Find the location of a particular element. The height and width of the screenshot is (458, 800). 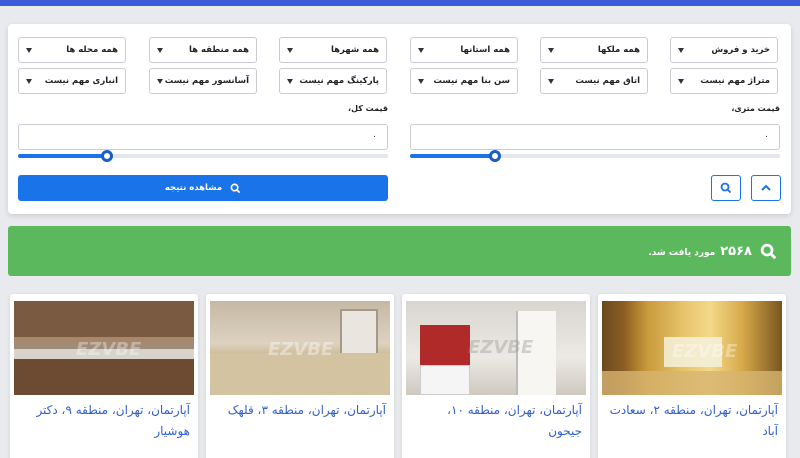

building-age-select: سن بنا مهم نیست is located at coordinates (464, 81).